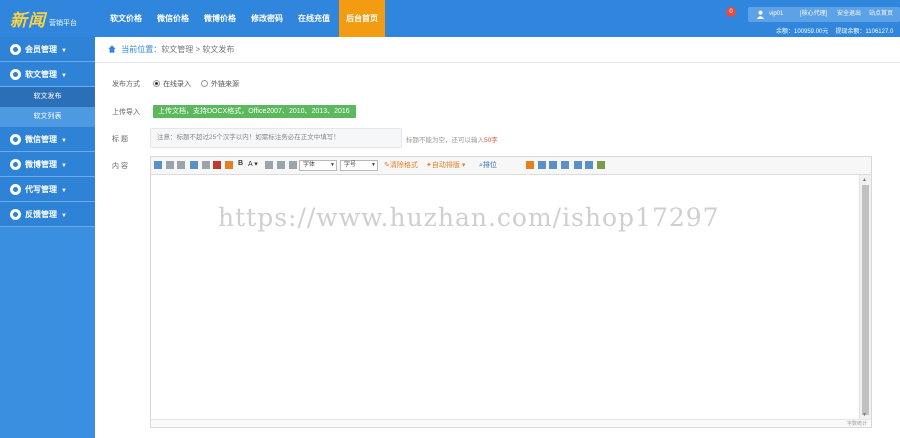 This screenshot has height=438, width=900. I want to click on sidebar-item-soft-article: 软文管理 ▼, so click(47, 74).